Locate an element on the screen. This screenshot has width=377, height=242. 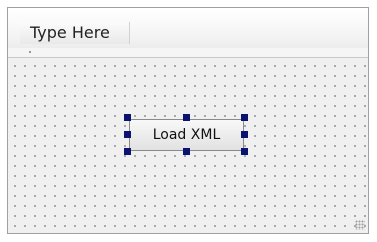
selection-handle-top-left is located at coordinates (127, 117).